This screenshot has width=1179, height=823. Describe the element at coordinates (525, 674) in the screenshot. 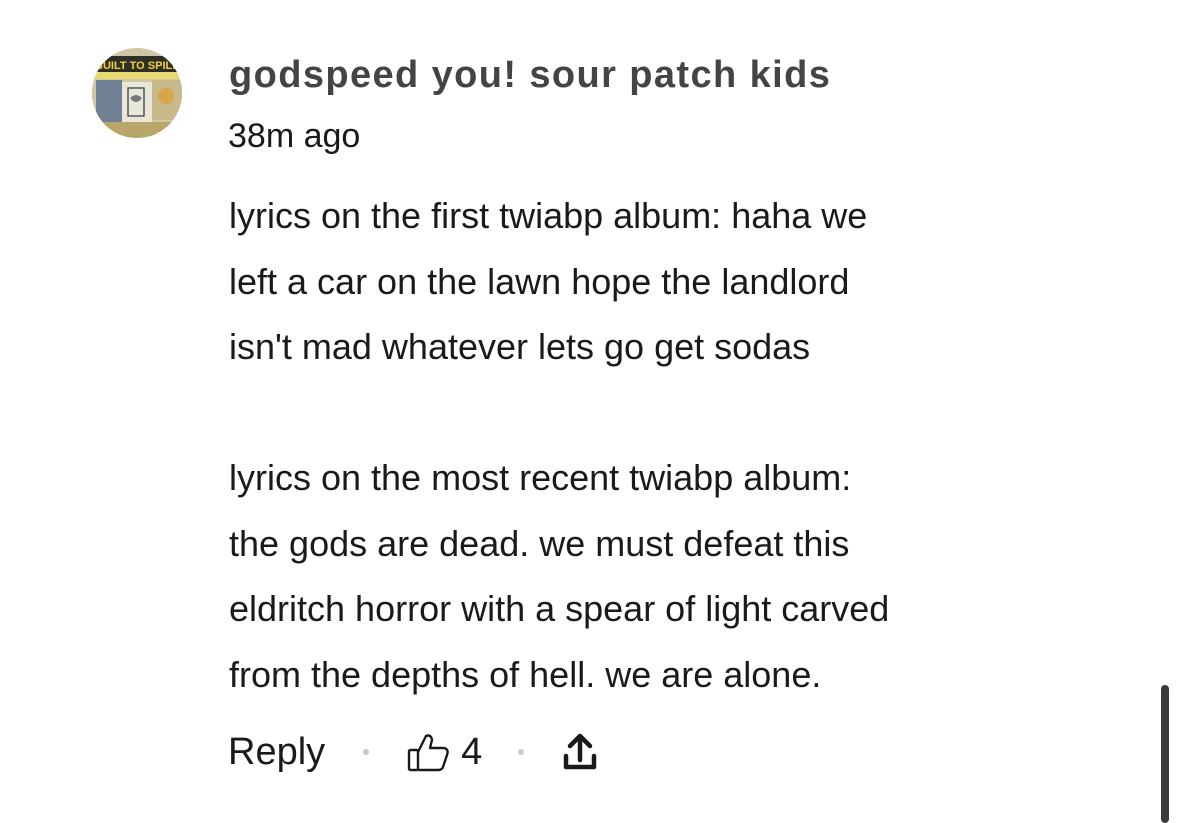

I see `comment-line: from the depths of hell. we are alone.` at that location.